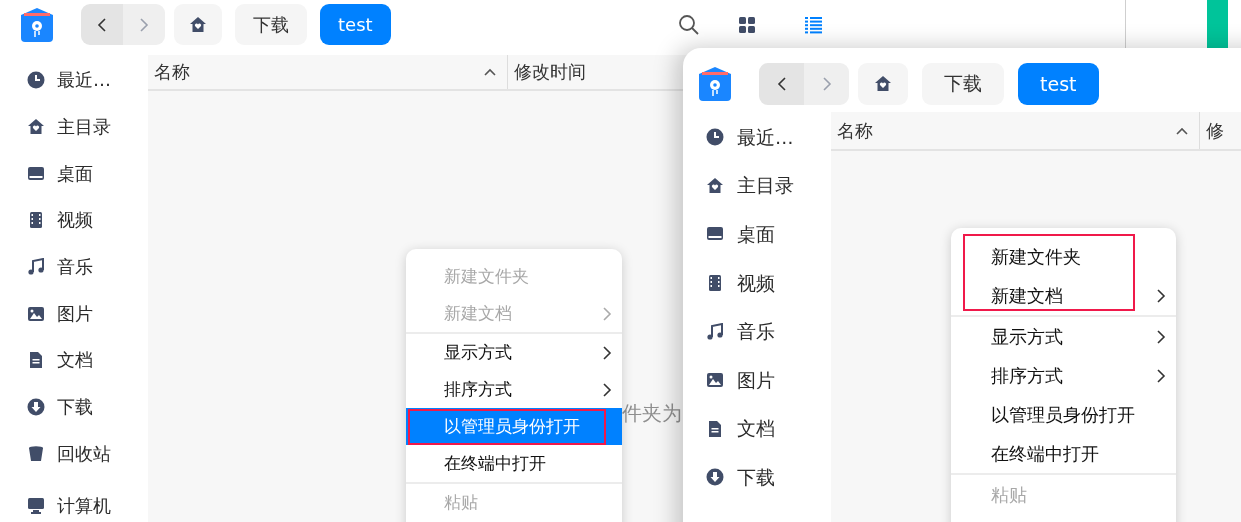  What do you see at coordinates (36, 453) in the screenshot?
I see `trash-icon` at bounding box center [36, 453].